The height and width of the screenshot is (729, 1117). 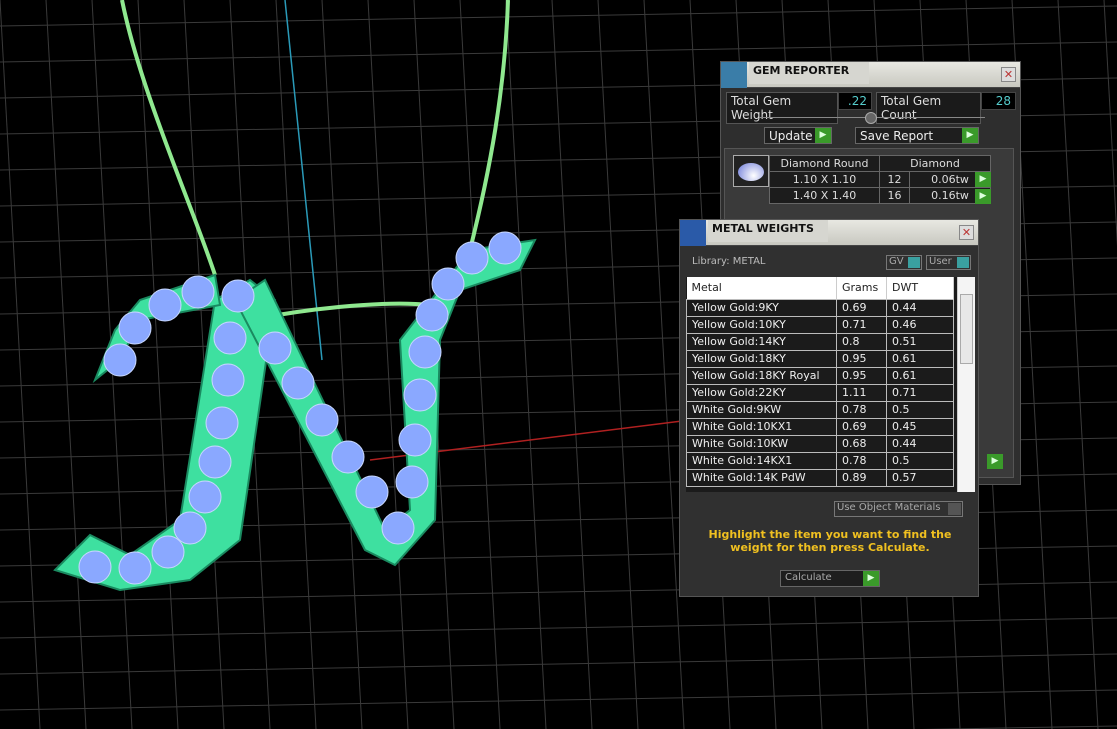 I want to click on update-button: Update ▶, so click(x=798, y=135).